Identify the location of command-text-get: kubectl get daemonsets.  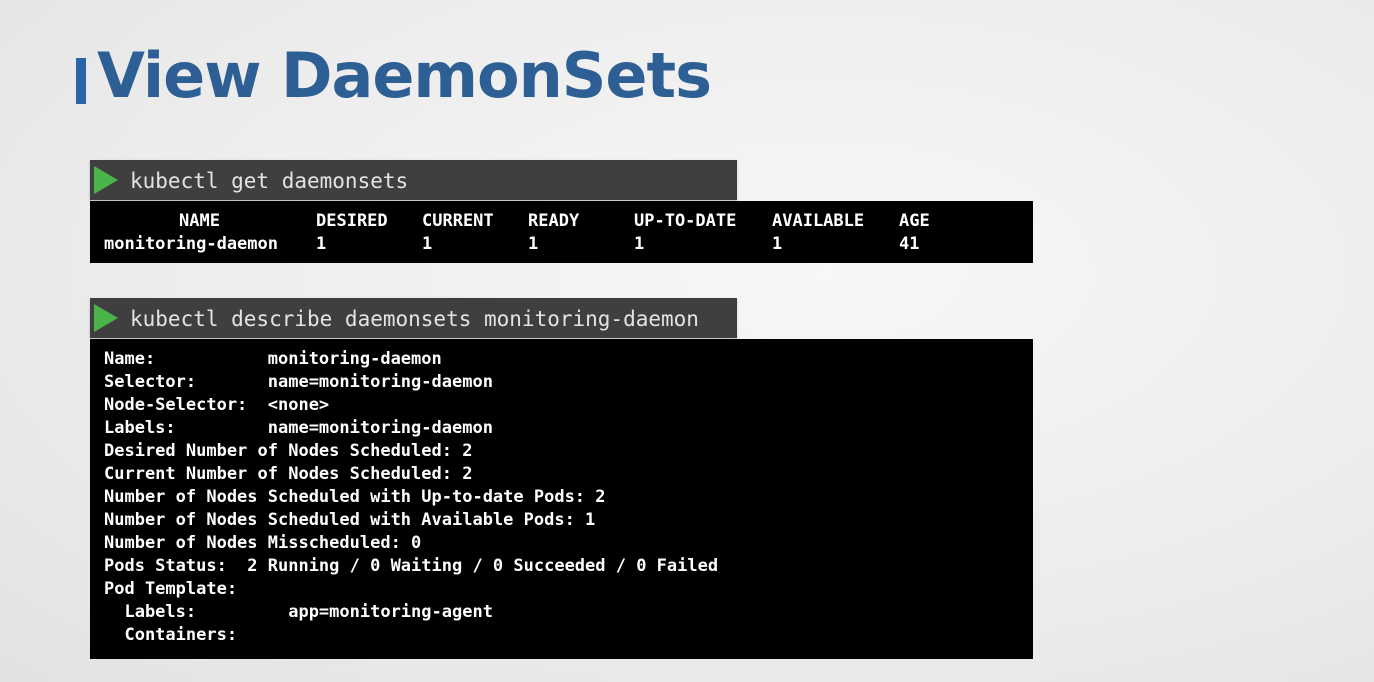
(269, 181).